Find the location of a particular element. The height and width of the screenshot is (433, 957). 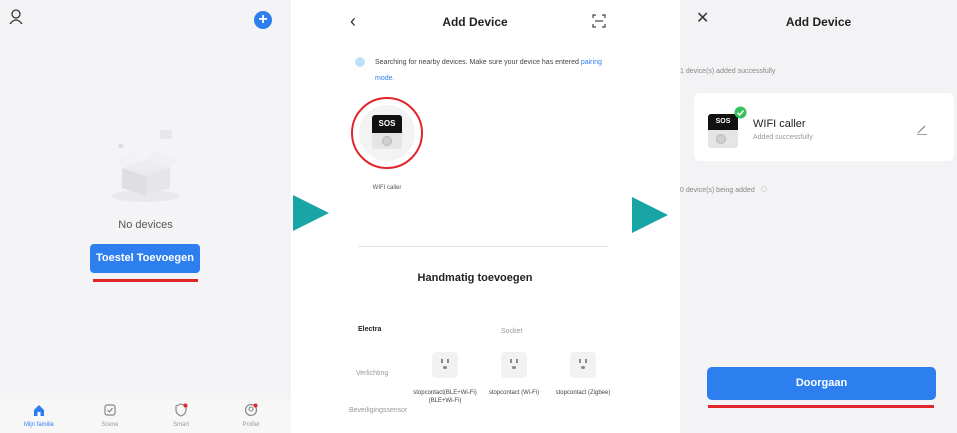

continue-button: Doorgaan is located at coordinates (821, 383).